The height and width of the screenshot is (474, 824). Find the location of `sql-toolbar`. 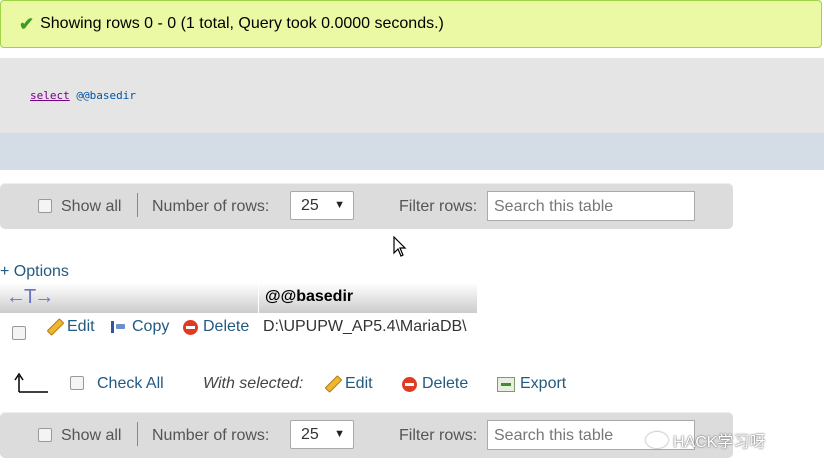

sql-toolbar is located at coordinates (412, 151).